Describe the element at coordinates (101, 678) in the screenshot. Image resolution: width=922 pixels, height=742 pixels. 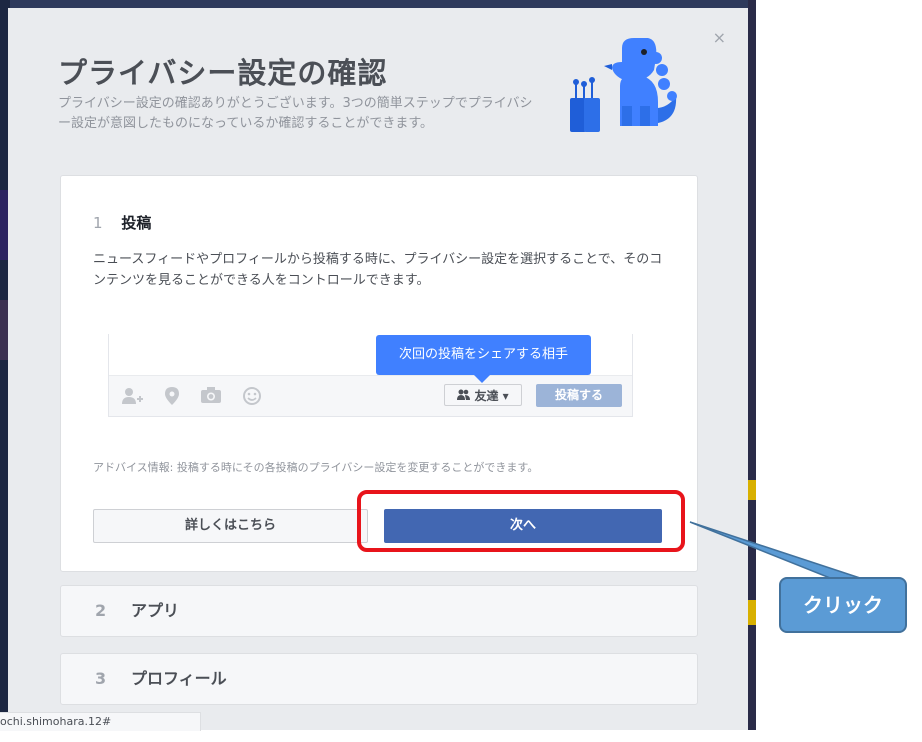
I see `step-number: 3` at that location.